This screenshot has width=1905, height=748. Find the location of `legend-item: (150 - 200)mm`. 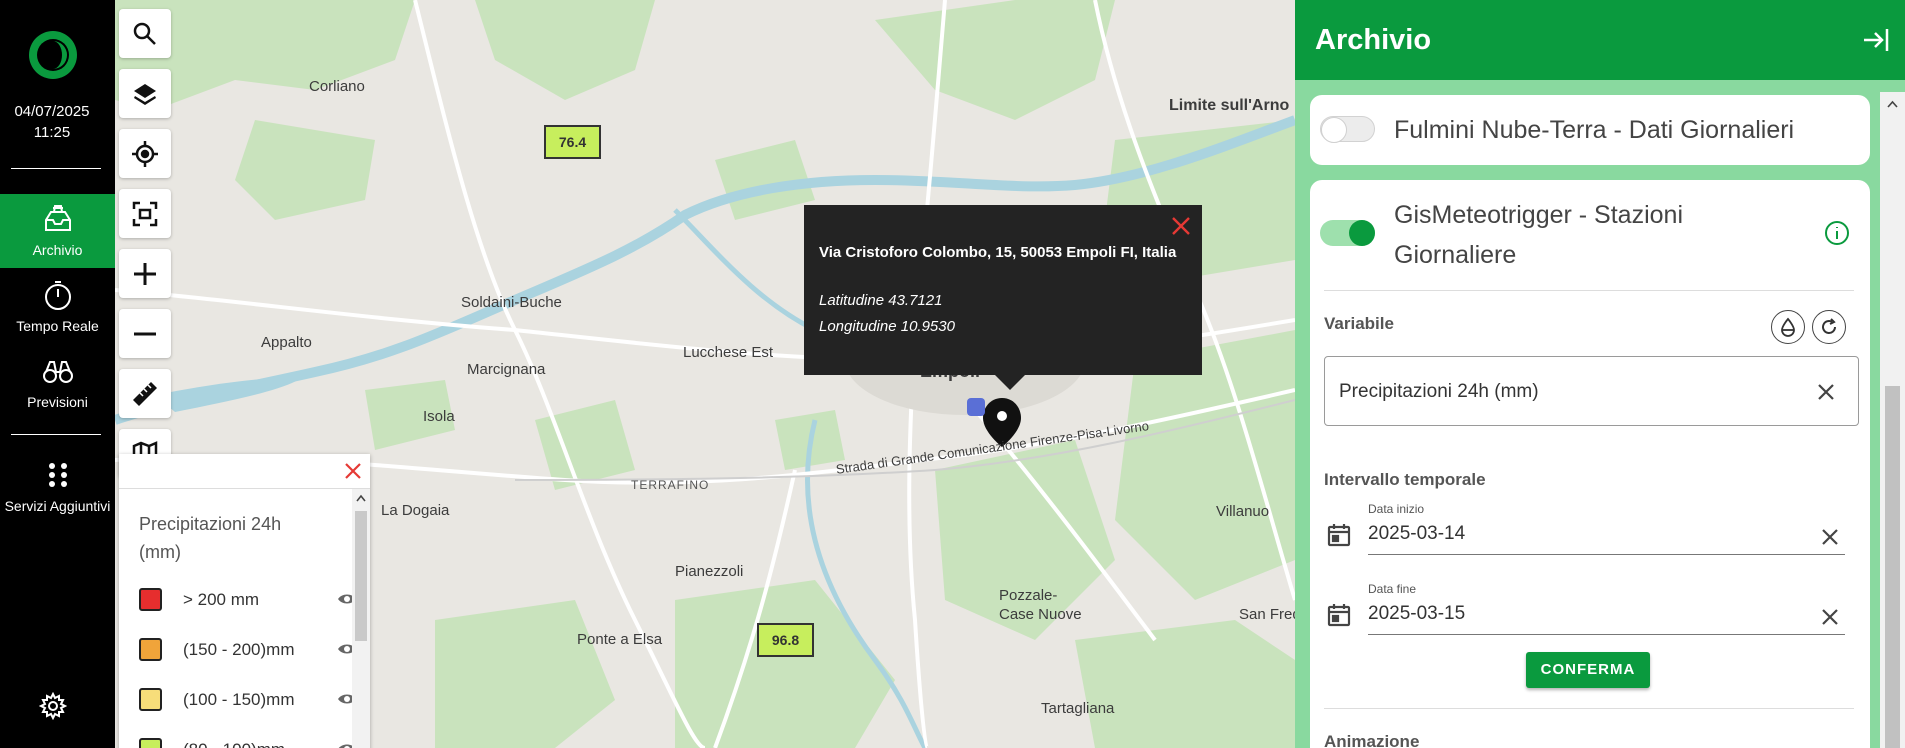

legend-item: (150 - 200)mm is located at coordinates (247, 649).